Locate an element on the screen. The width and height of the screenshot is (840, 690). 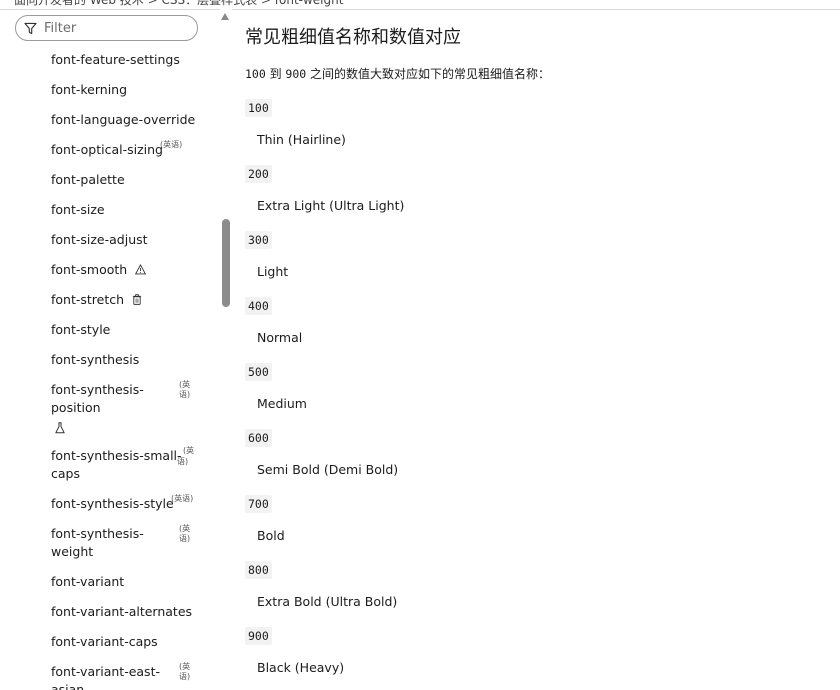
sidebar-item-font-size: font-size is located at coordinates (126, 210).